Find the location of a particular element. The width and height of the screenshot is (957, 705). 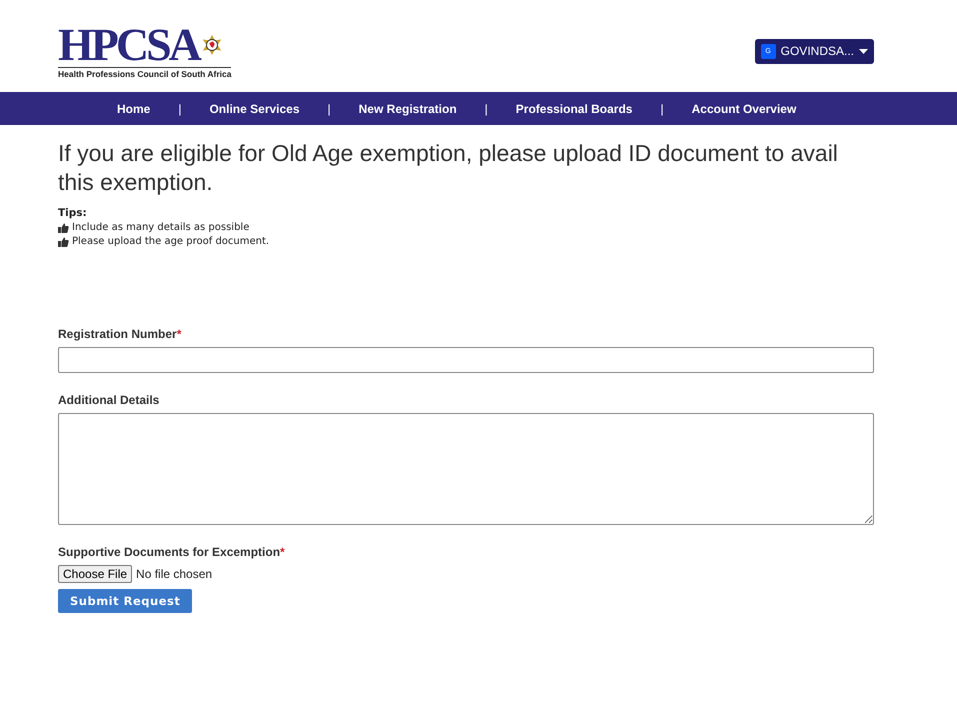

field-label: Supportive Documents for Excemption* is located at coordinates (172, 552).